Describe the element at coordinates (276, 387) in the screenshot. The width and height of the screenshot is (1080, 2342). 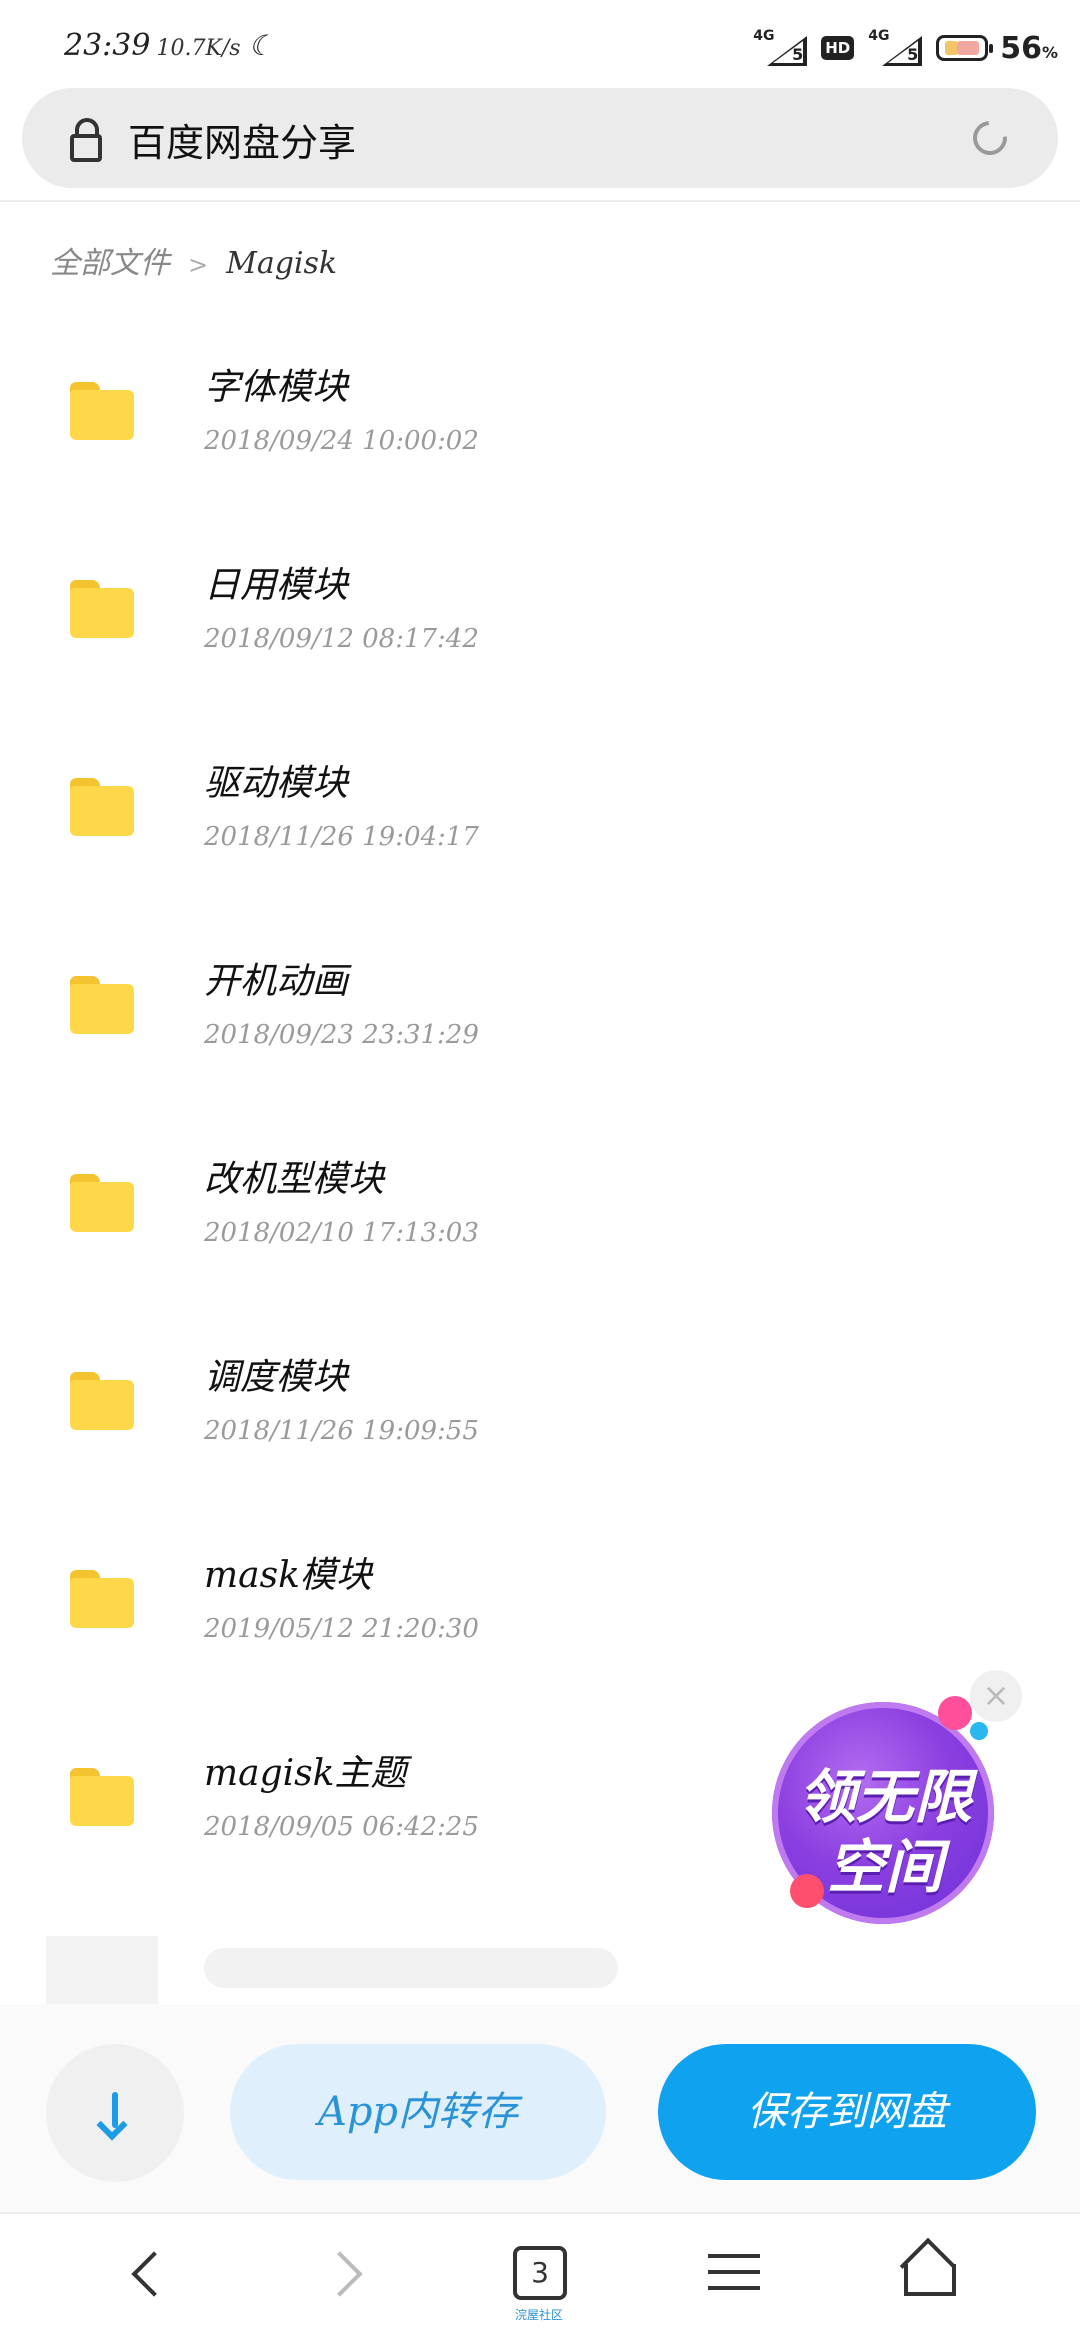
I see `file-name: 字体模块` at that location.